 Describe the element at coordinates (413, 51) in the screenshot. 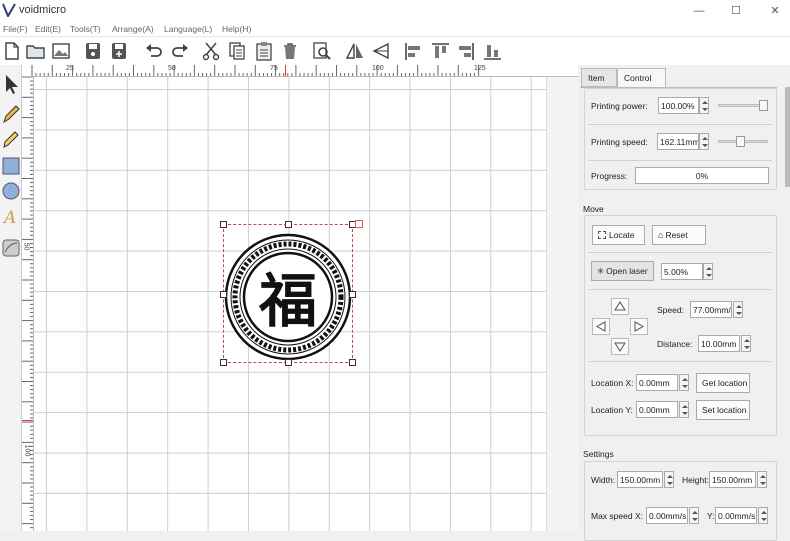

I see `align-left-icon` at that location.